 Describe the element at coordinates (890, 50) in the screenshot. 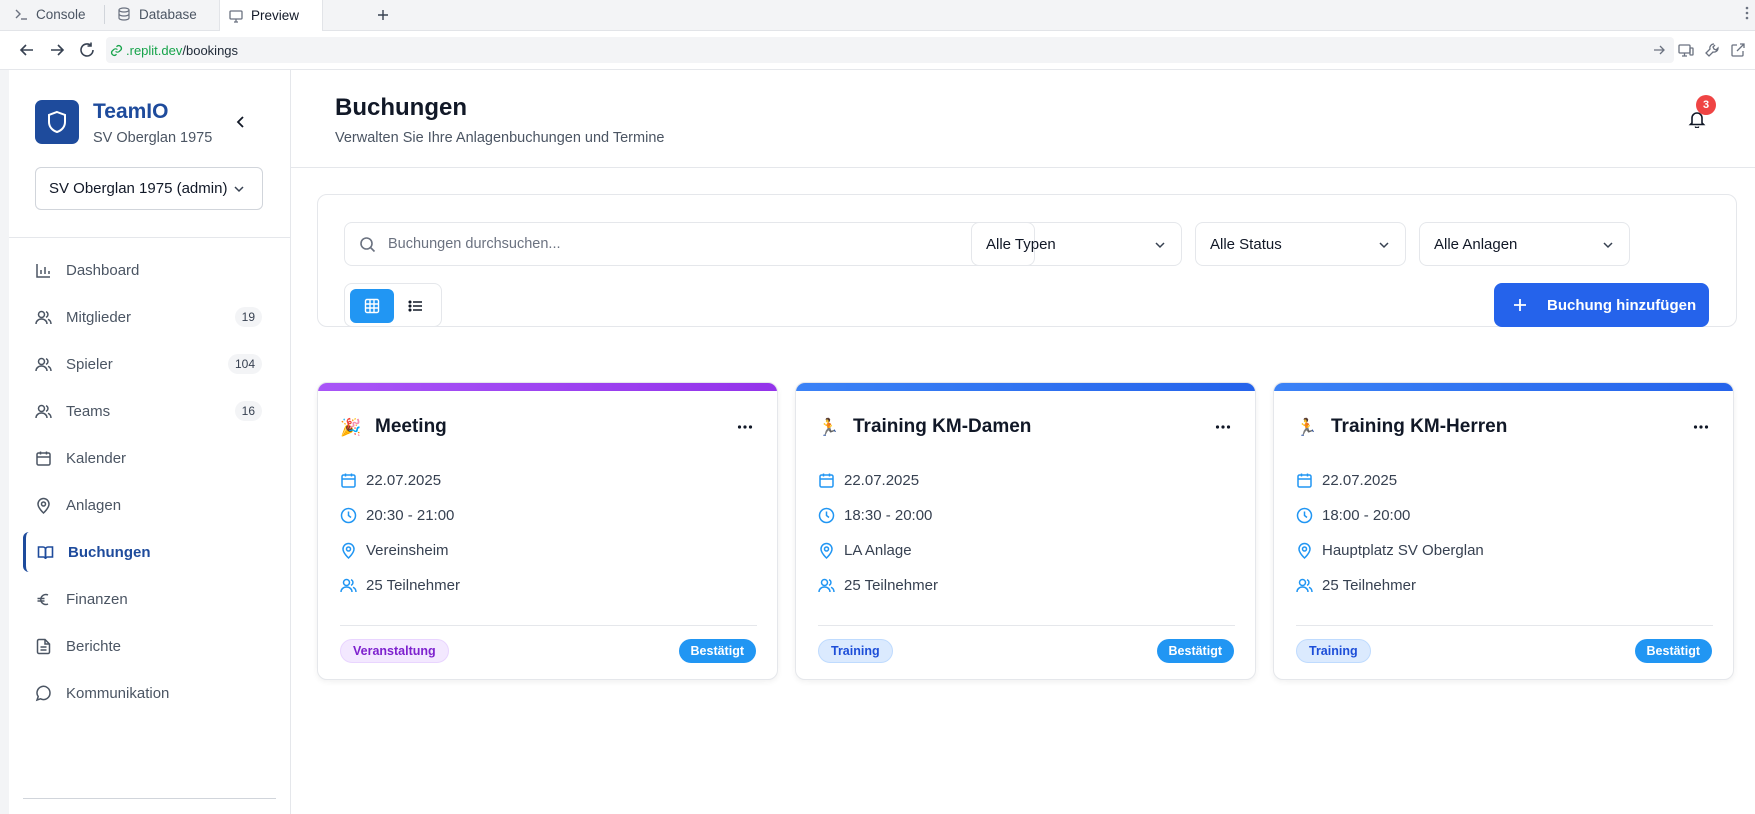

I see `address-bar: .replit.dev/bookings` at that location.